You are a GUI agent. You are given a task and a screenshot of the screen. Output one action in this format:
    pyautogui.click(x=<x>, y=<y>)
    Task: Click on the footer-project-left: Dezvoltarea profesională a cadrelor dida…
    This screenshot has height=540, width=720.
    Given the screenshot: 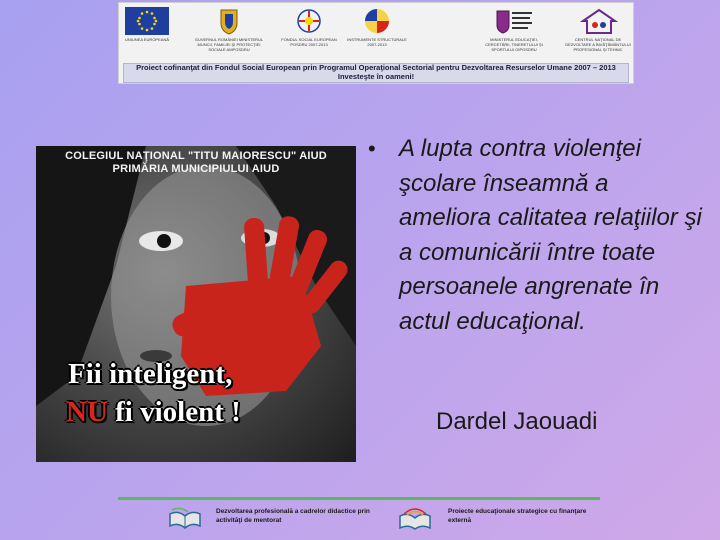 What is the action you would take?
    pyautogui.click(x=293, y=516)
    